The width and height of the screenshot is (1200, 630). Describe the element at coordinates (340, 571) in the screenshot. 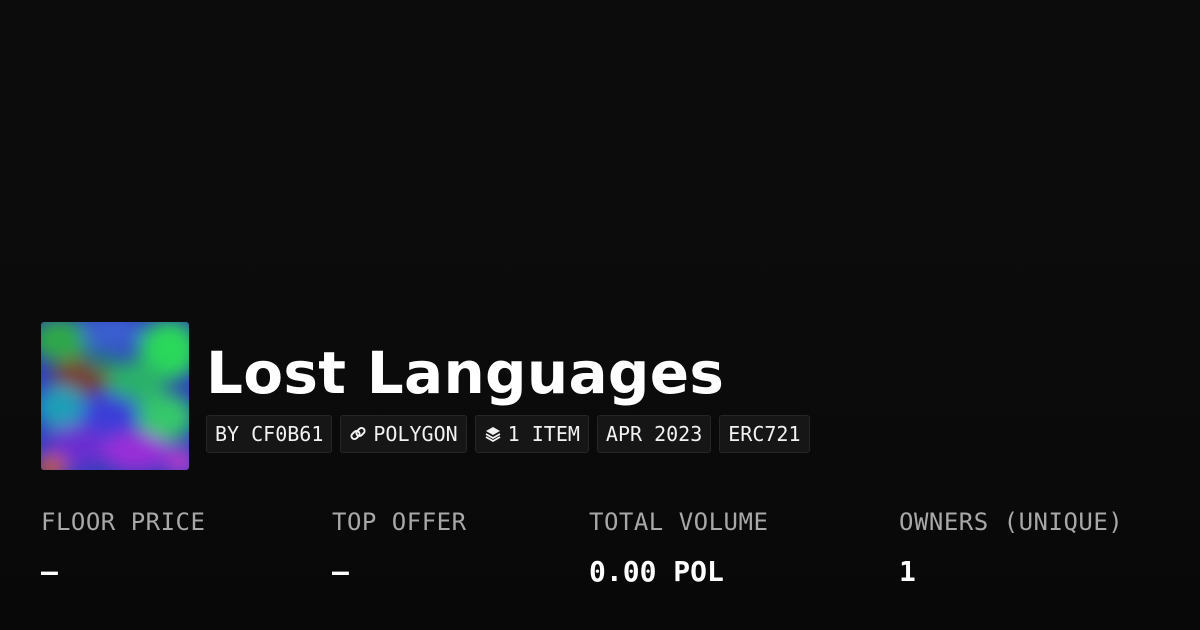

I see `top-offer-value: –` at that location.